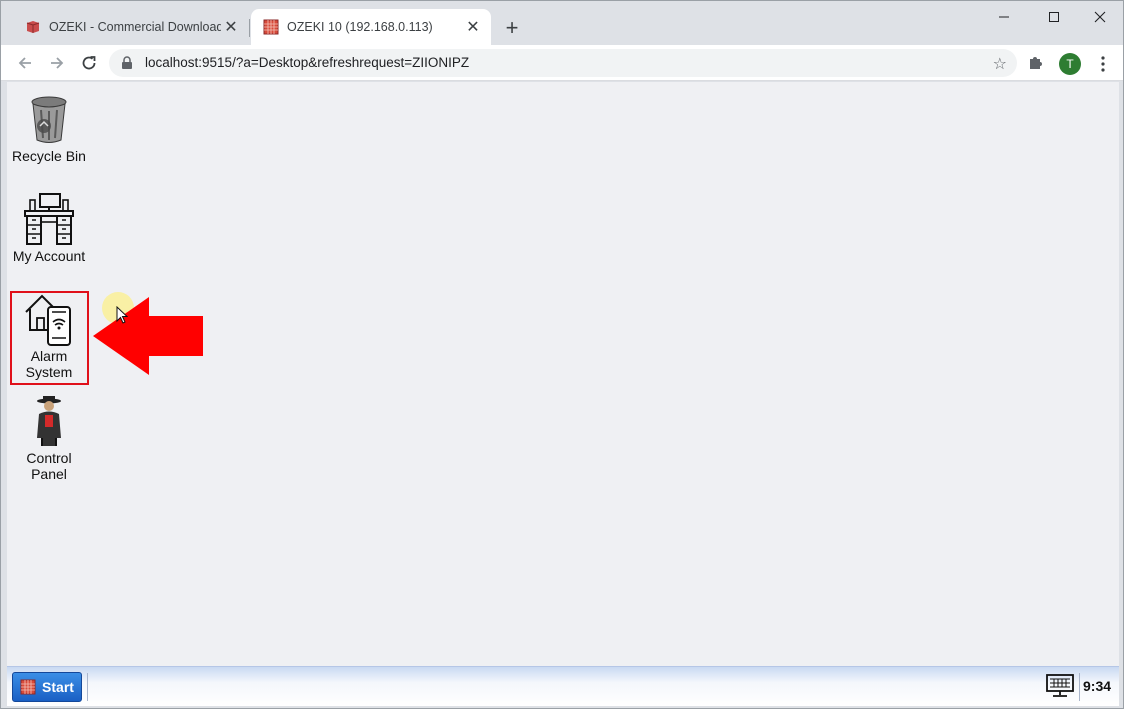 This screenshot has width=1124, height=709. What do you see at coordinates (1070, 64) in the screenshot?
I see `profile-avatar: T` at bounding box center [1070, 64].